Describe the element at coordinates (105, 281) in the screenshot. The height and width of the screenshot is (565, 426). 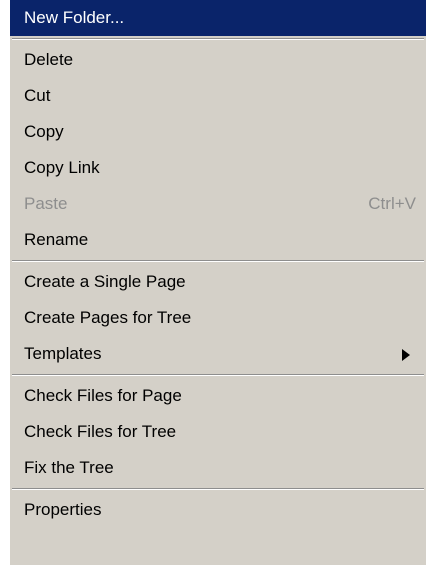
I see `menu-item-label: Create a Single Page` at that location.